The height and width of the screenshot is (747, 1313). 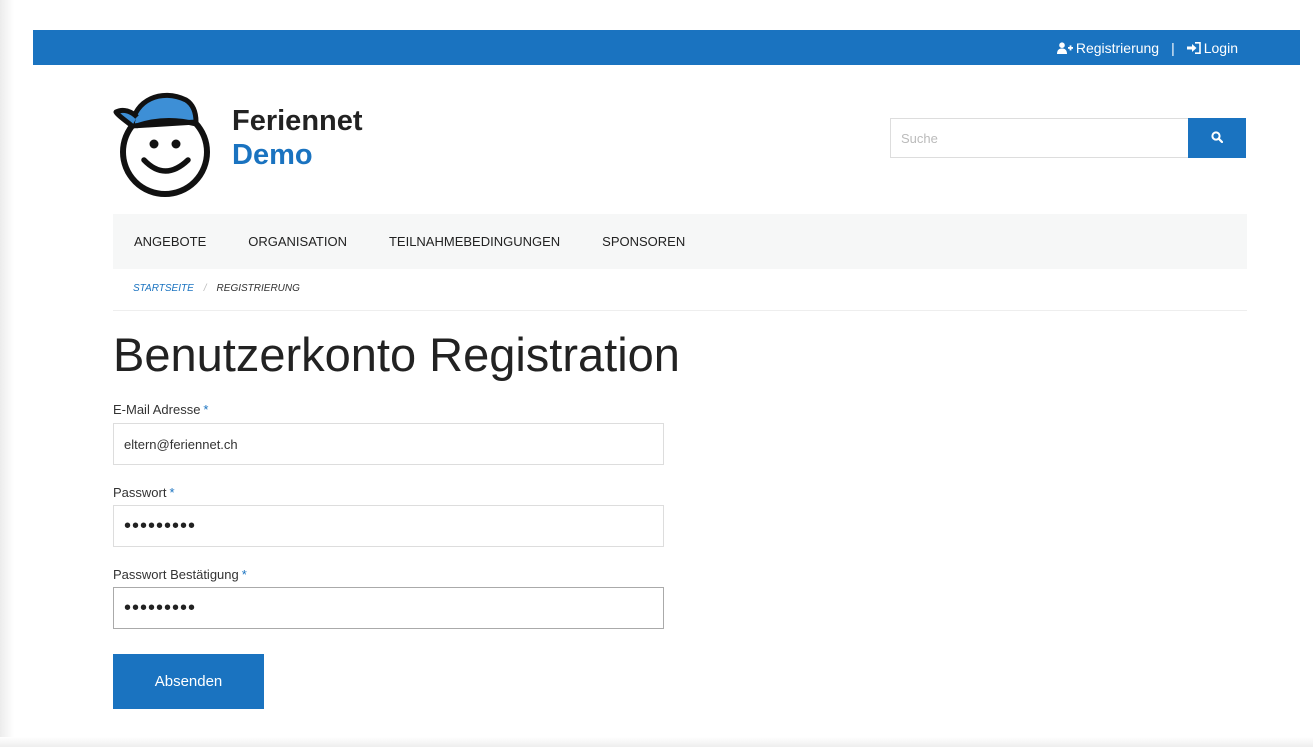 I want to click on password-label: Passwort *, so click(x=144, y=492).